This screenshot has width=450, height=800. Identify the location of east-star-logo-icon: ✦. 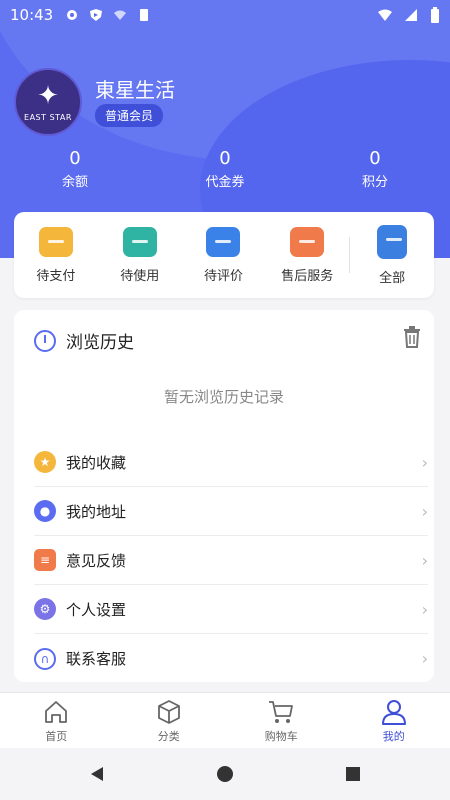
(48, 95).